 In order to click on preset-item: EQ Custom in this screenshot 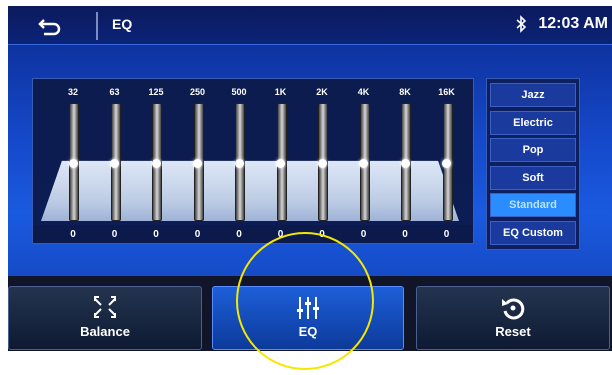, I will do `click(533, 232)`.